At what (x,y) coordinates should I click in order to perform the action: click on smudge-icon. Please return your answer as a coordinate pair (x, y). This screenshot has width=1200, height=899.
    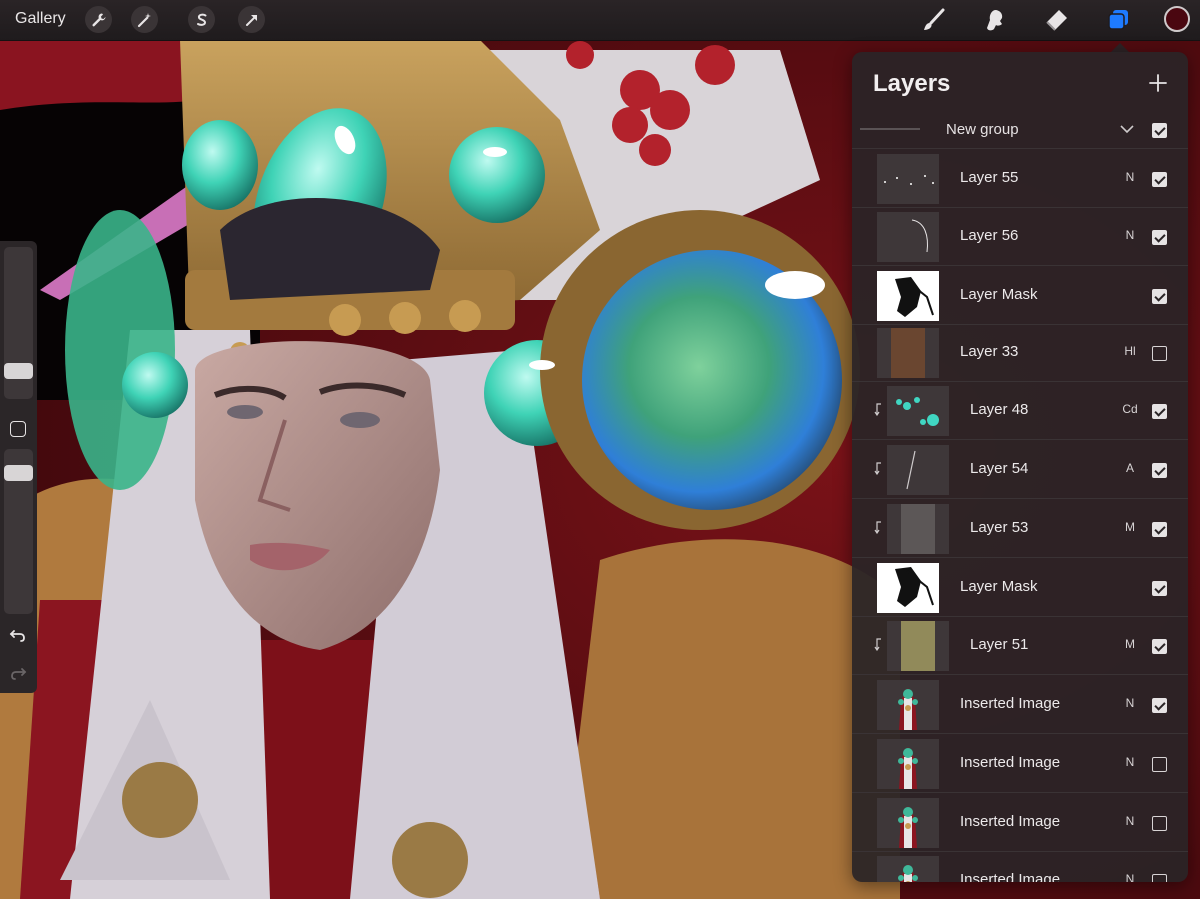
    Looking at the image, I should click on (994, 20).